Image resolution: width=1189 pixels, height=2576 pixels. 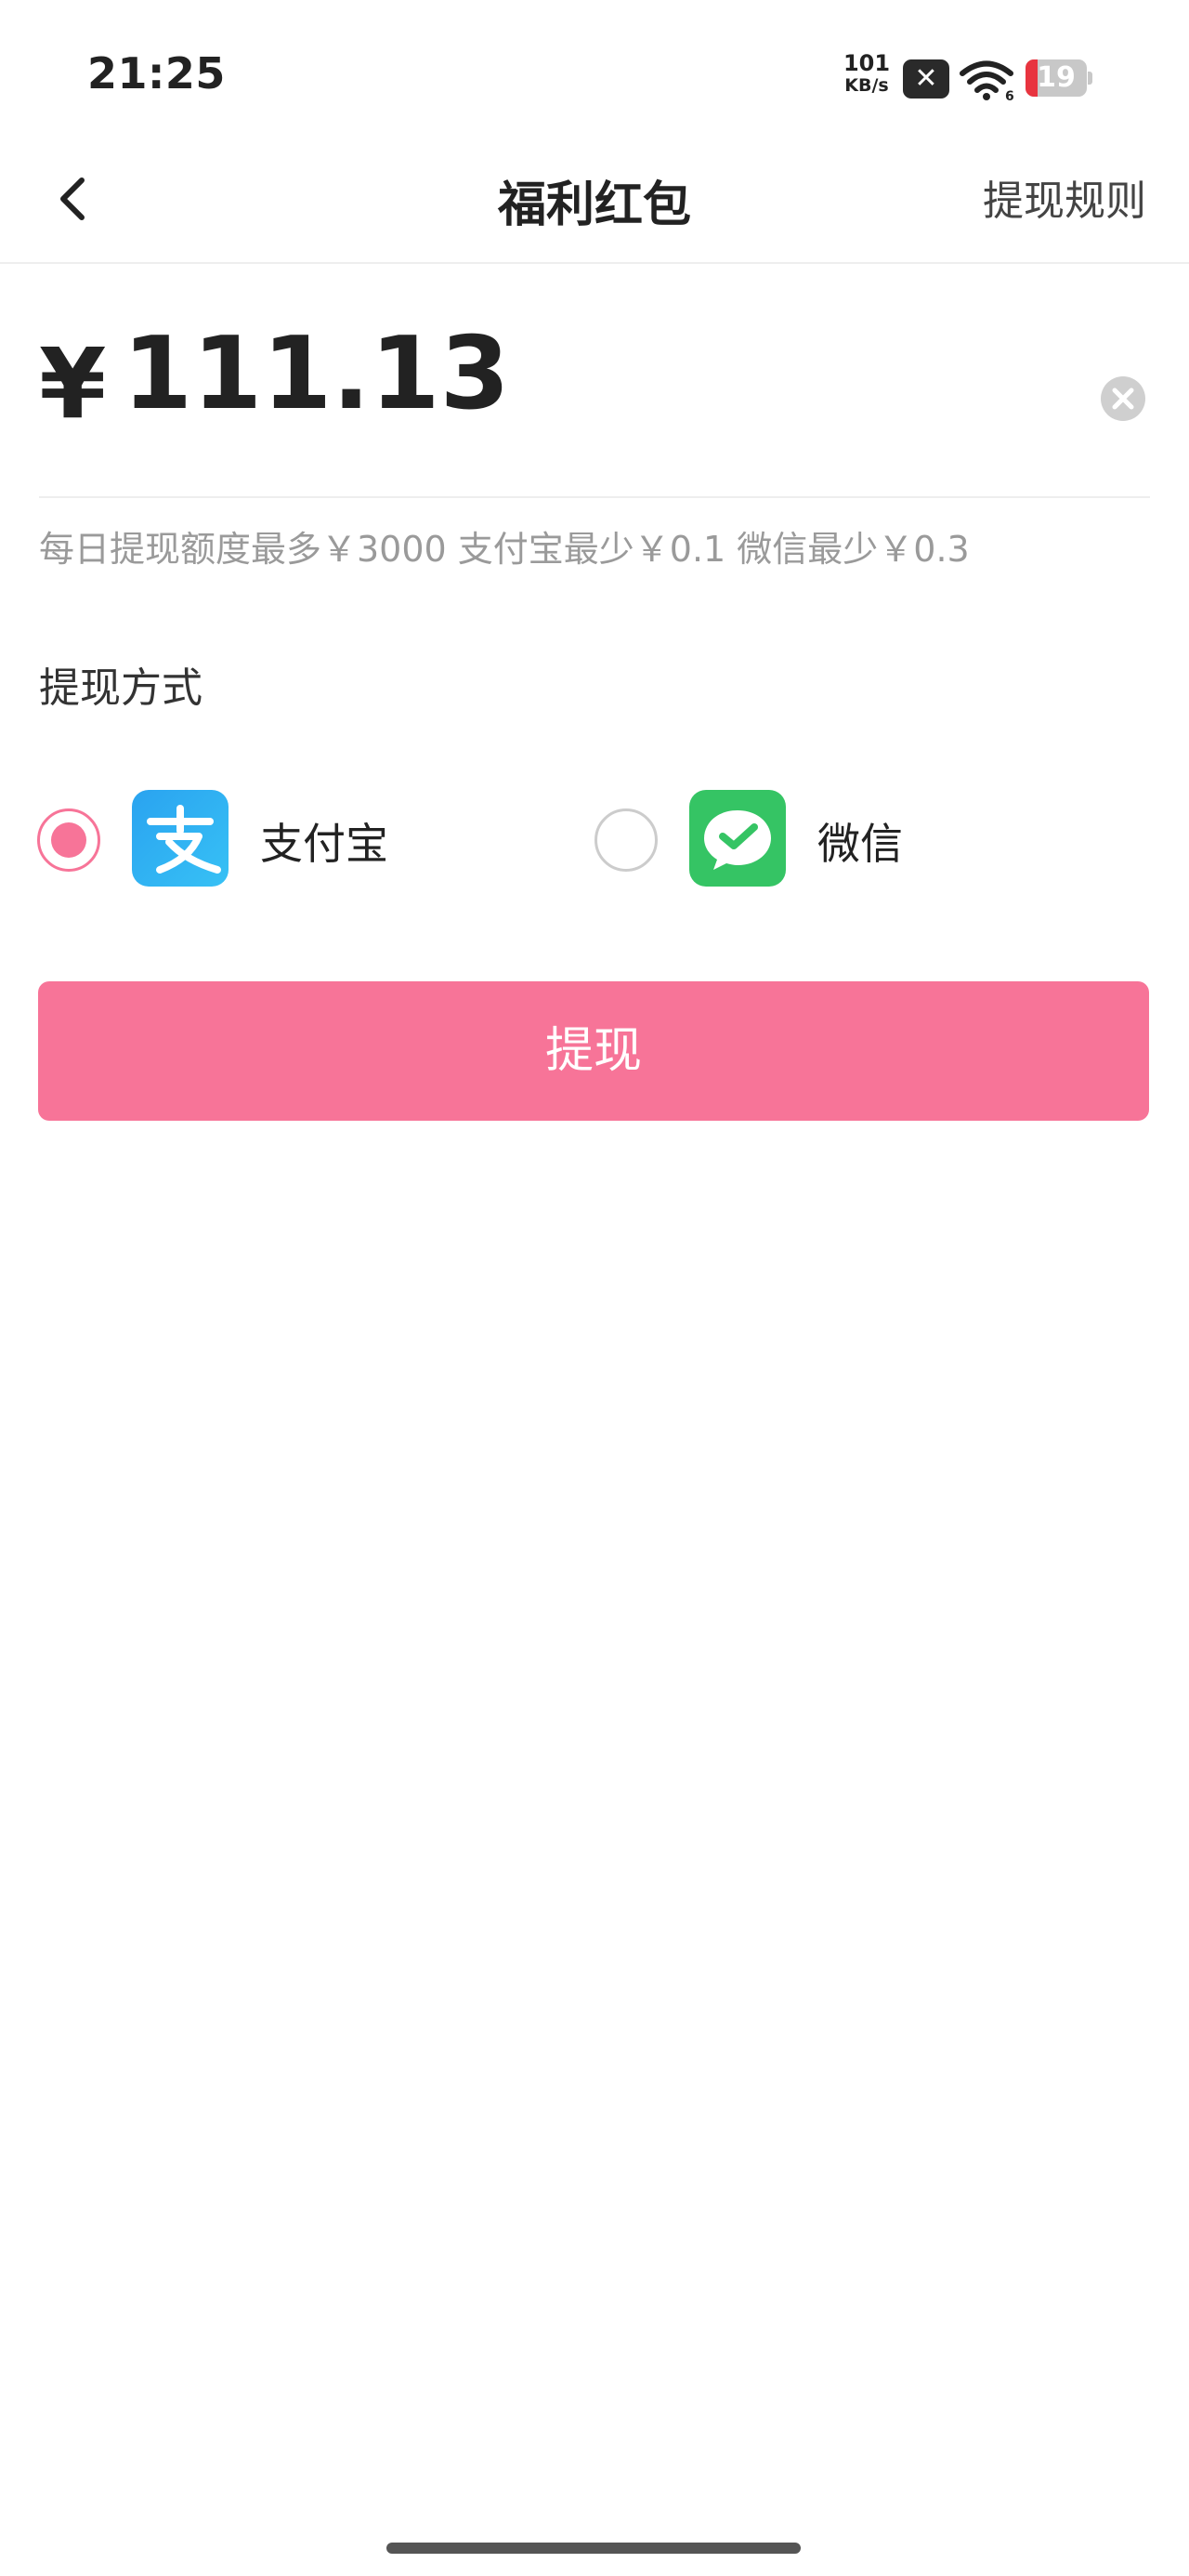 I want to click on withdraw-button: 提现, so click(x=593, y=1051).